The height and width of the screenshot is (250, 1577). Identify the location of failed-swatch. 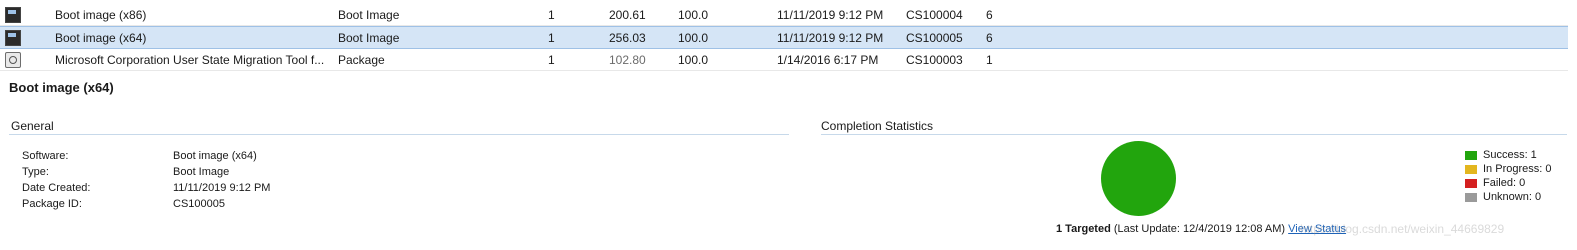
(1471, 183).